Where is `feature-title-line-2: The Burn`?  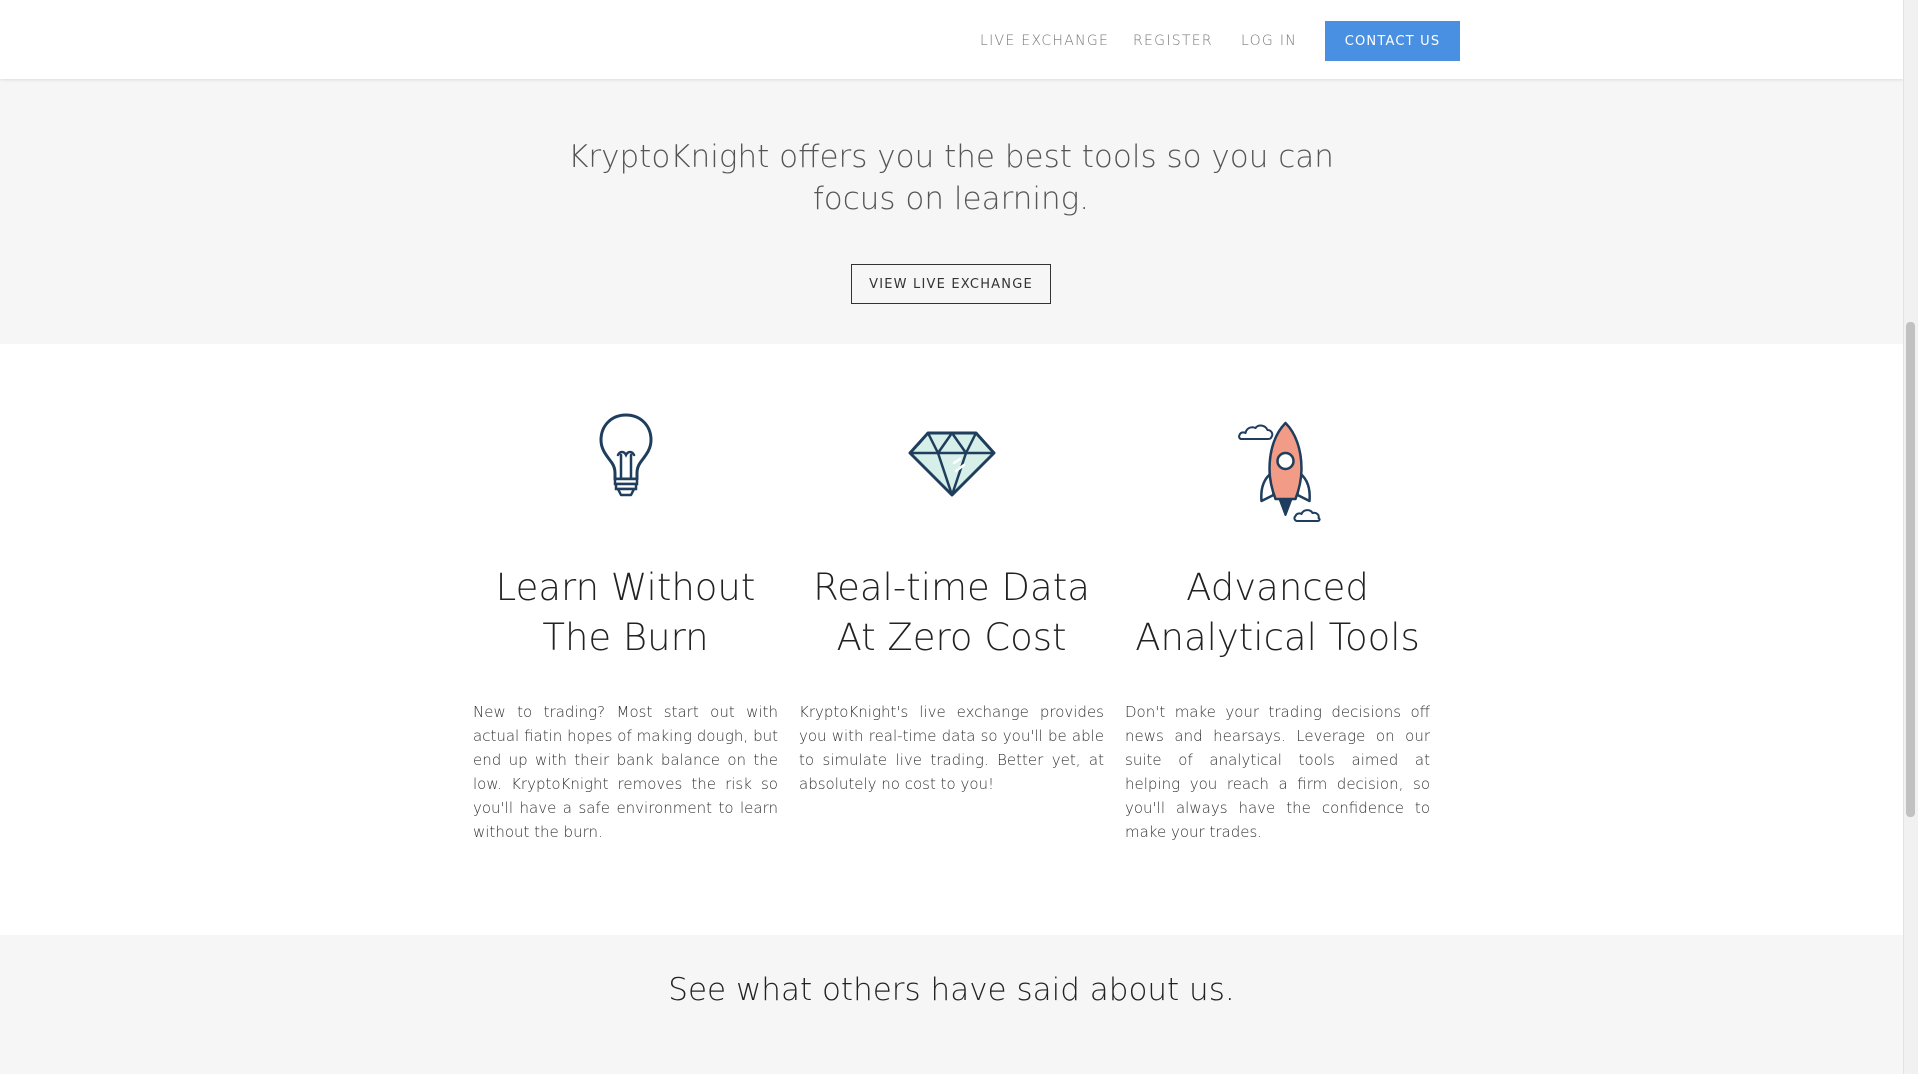 feature-title-line-2: The Burn is located at coordinates (625, 637).